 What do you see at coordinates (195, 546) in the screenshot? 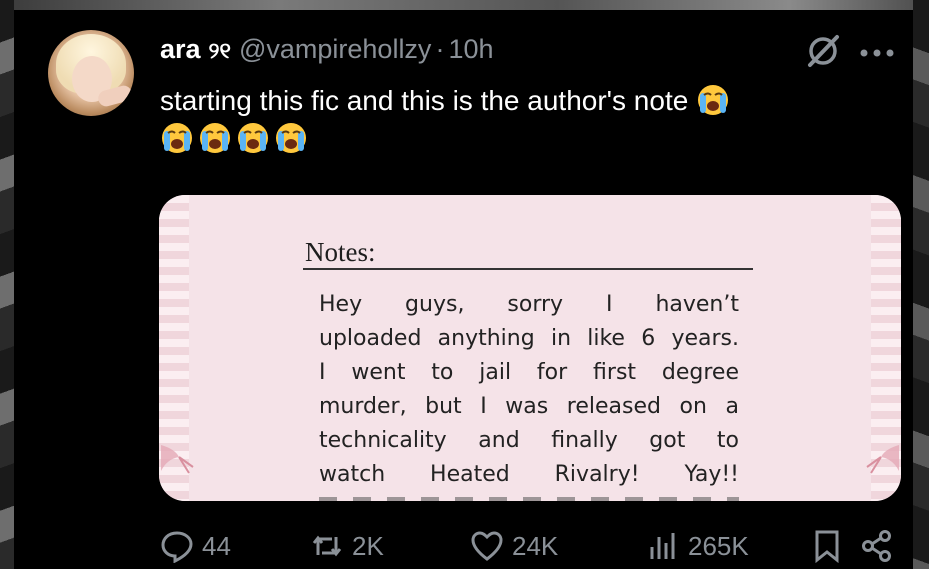
I see `reply-button: 44` at bounding box center [195, 546].